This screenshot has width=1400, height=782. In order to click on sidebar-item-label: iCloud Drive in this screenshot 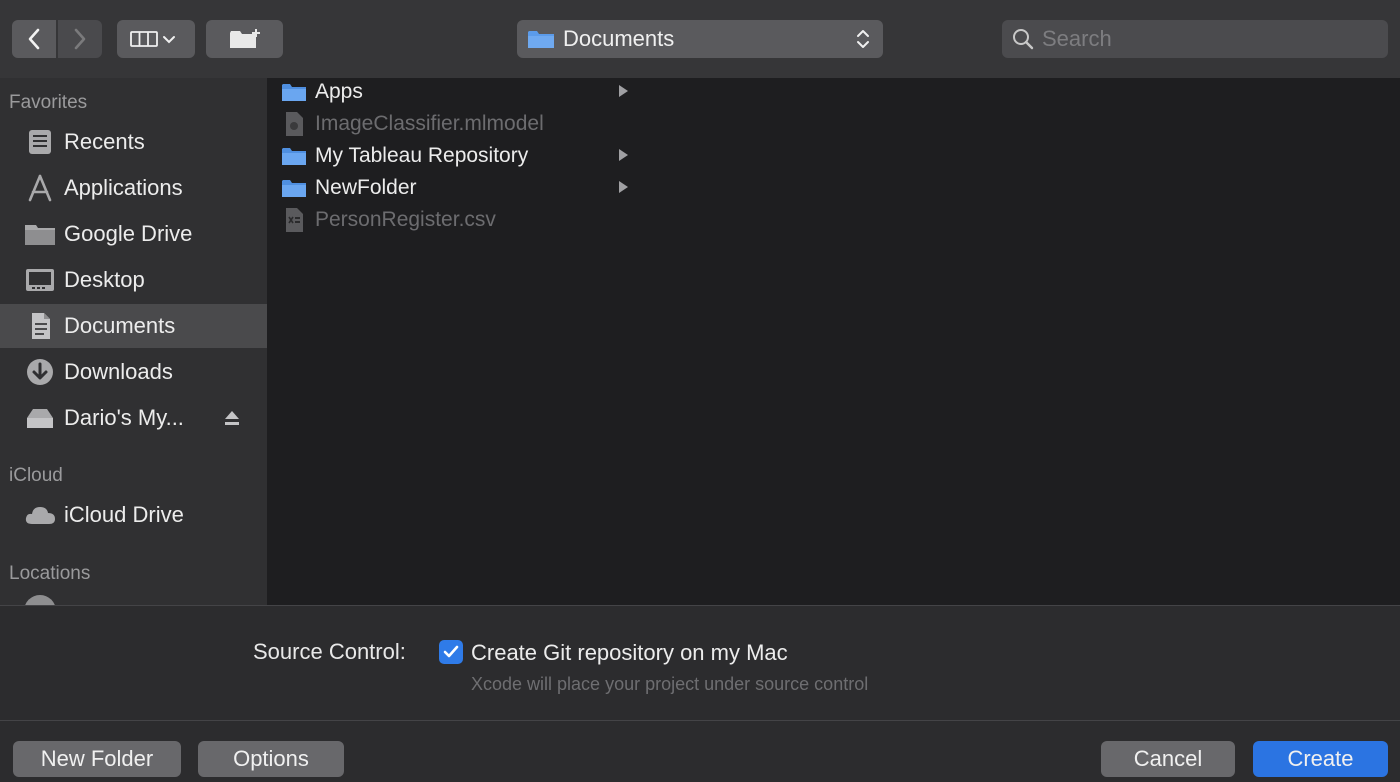, I will do `click(124, 514)`.